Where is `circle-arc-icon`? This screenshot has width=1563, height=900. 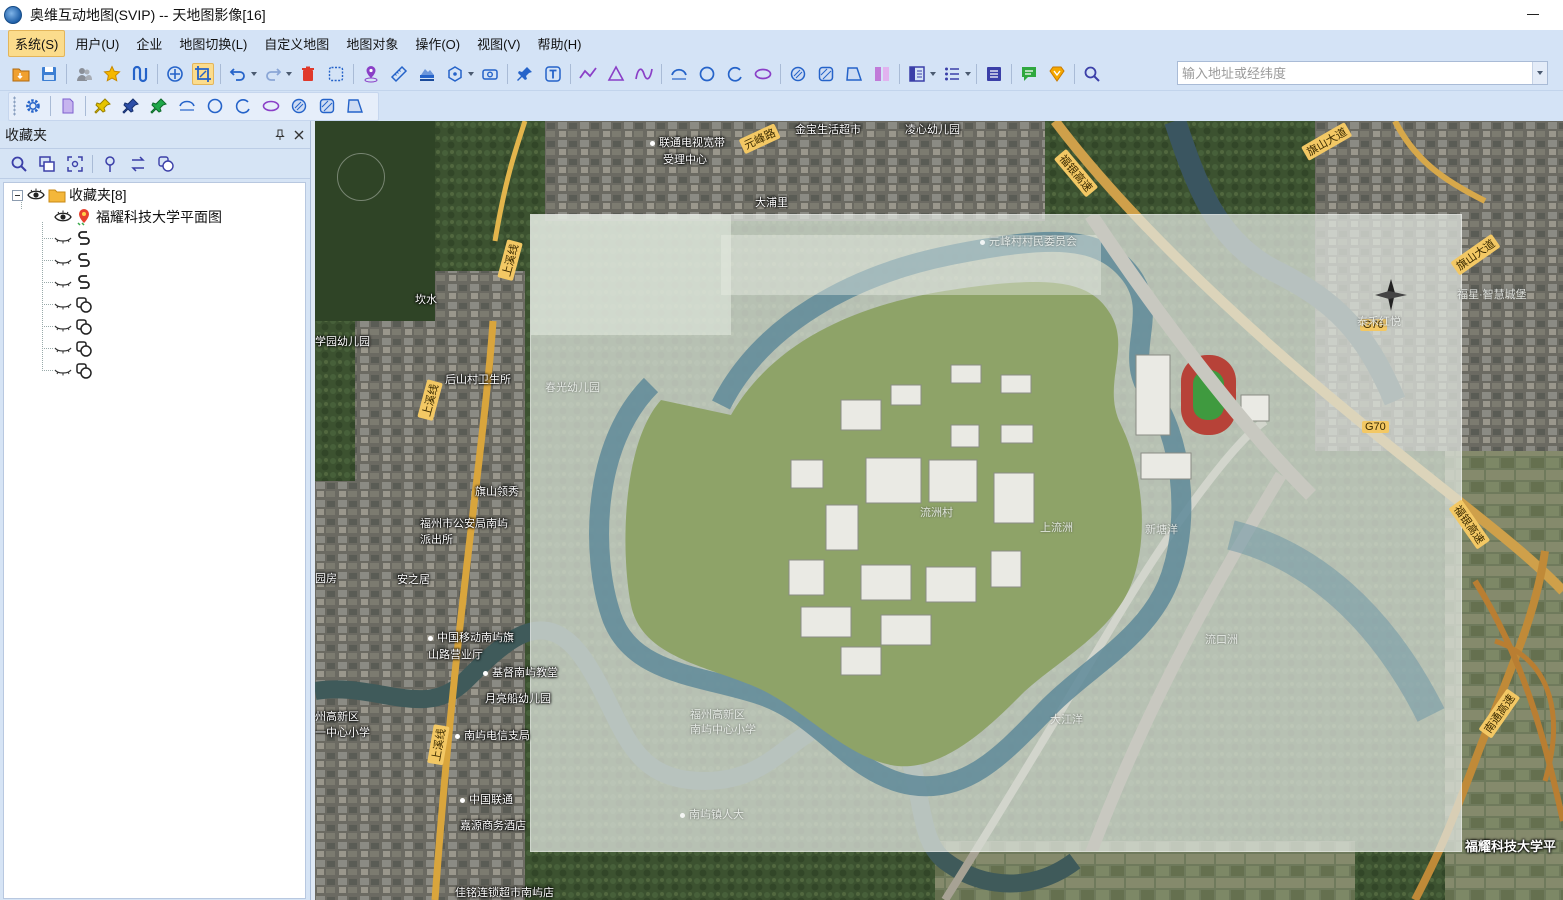
circle-arc-icon is located at coordinates (735, 74).